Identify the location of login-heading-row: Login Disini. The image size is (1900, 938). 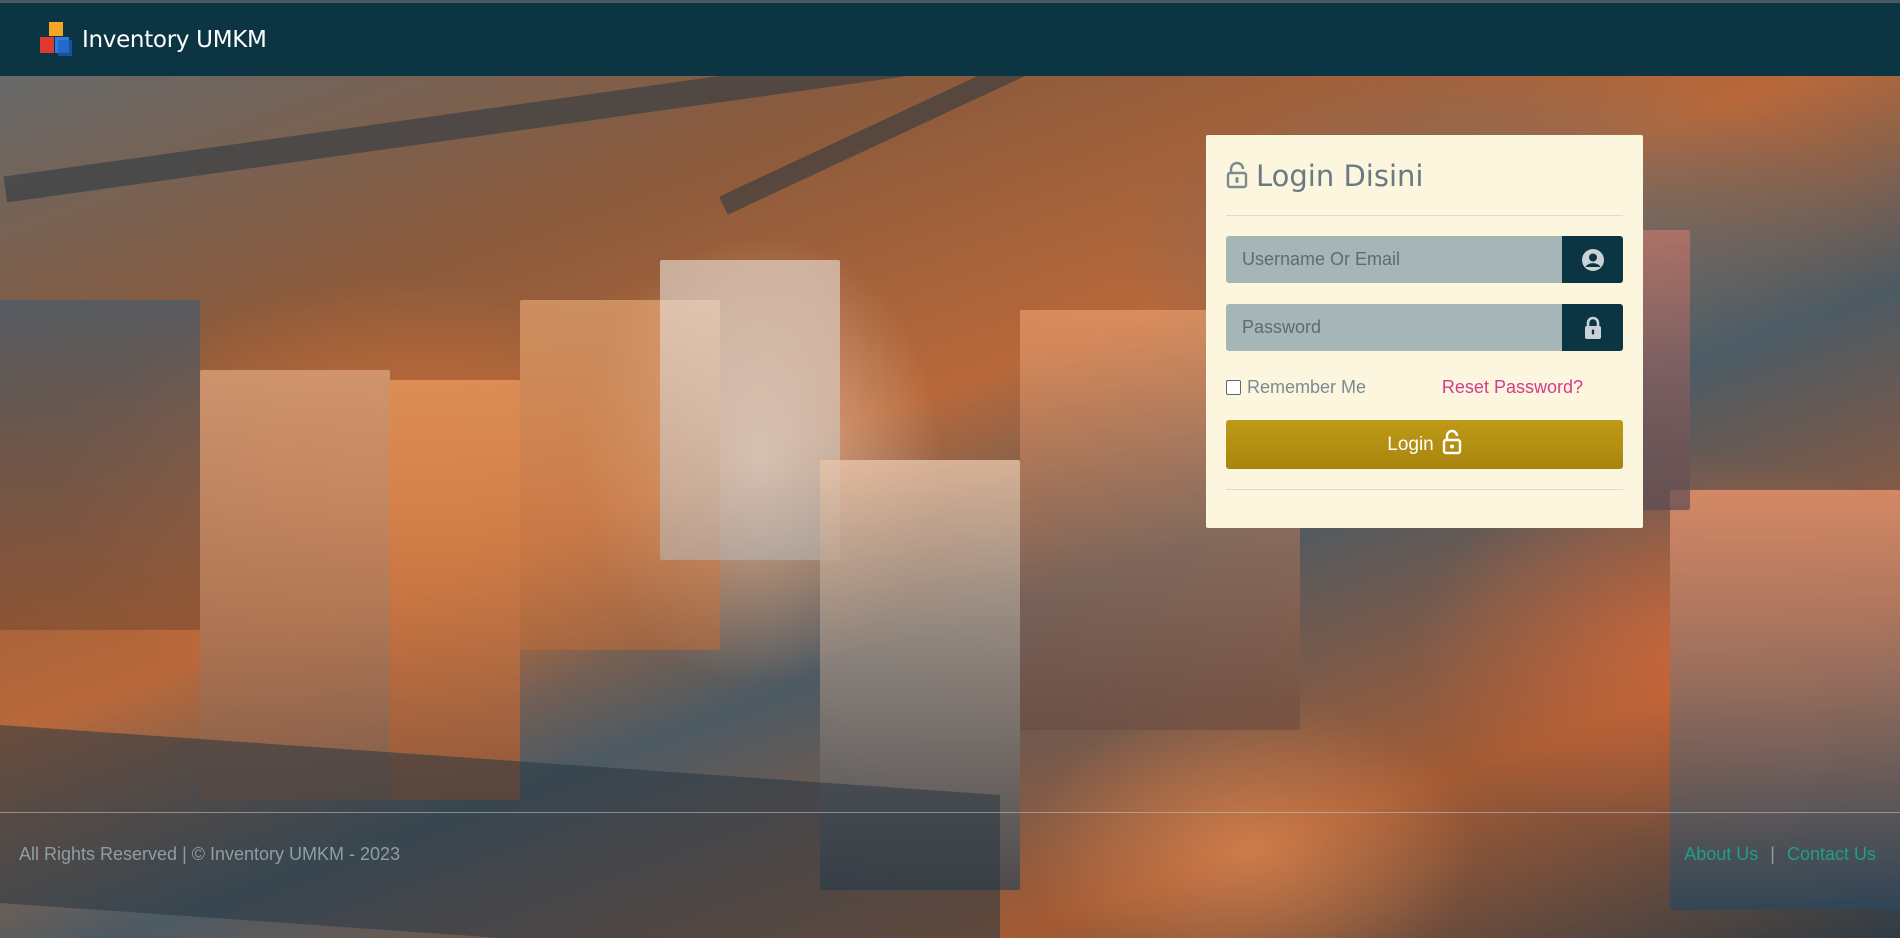
(1424, 176).